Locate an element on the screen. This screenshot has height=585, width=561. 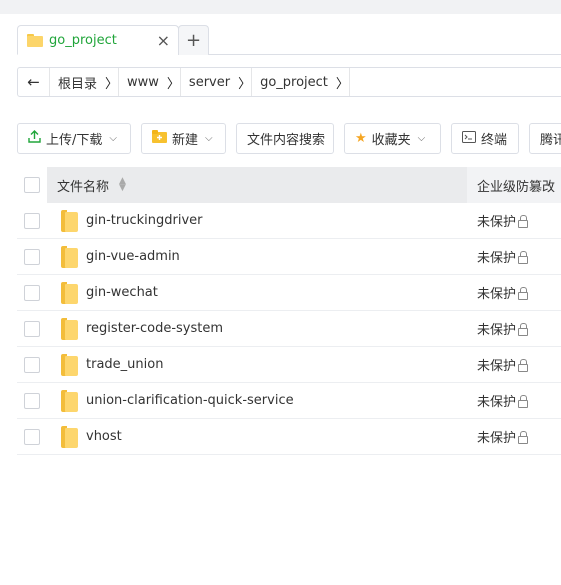
breadcrumb-item-go-project: go_project 〉 is located at coordinates (301, 82).